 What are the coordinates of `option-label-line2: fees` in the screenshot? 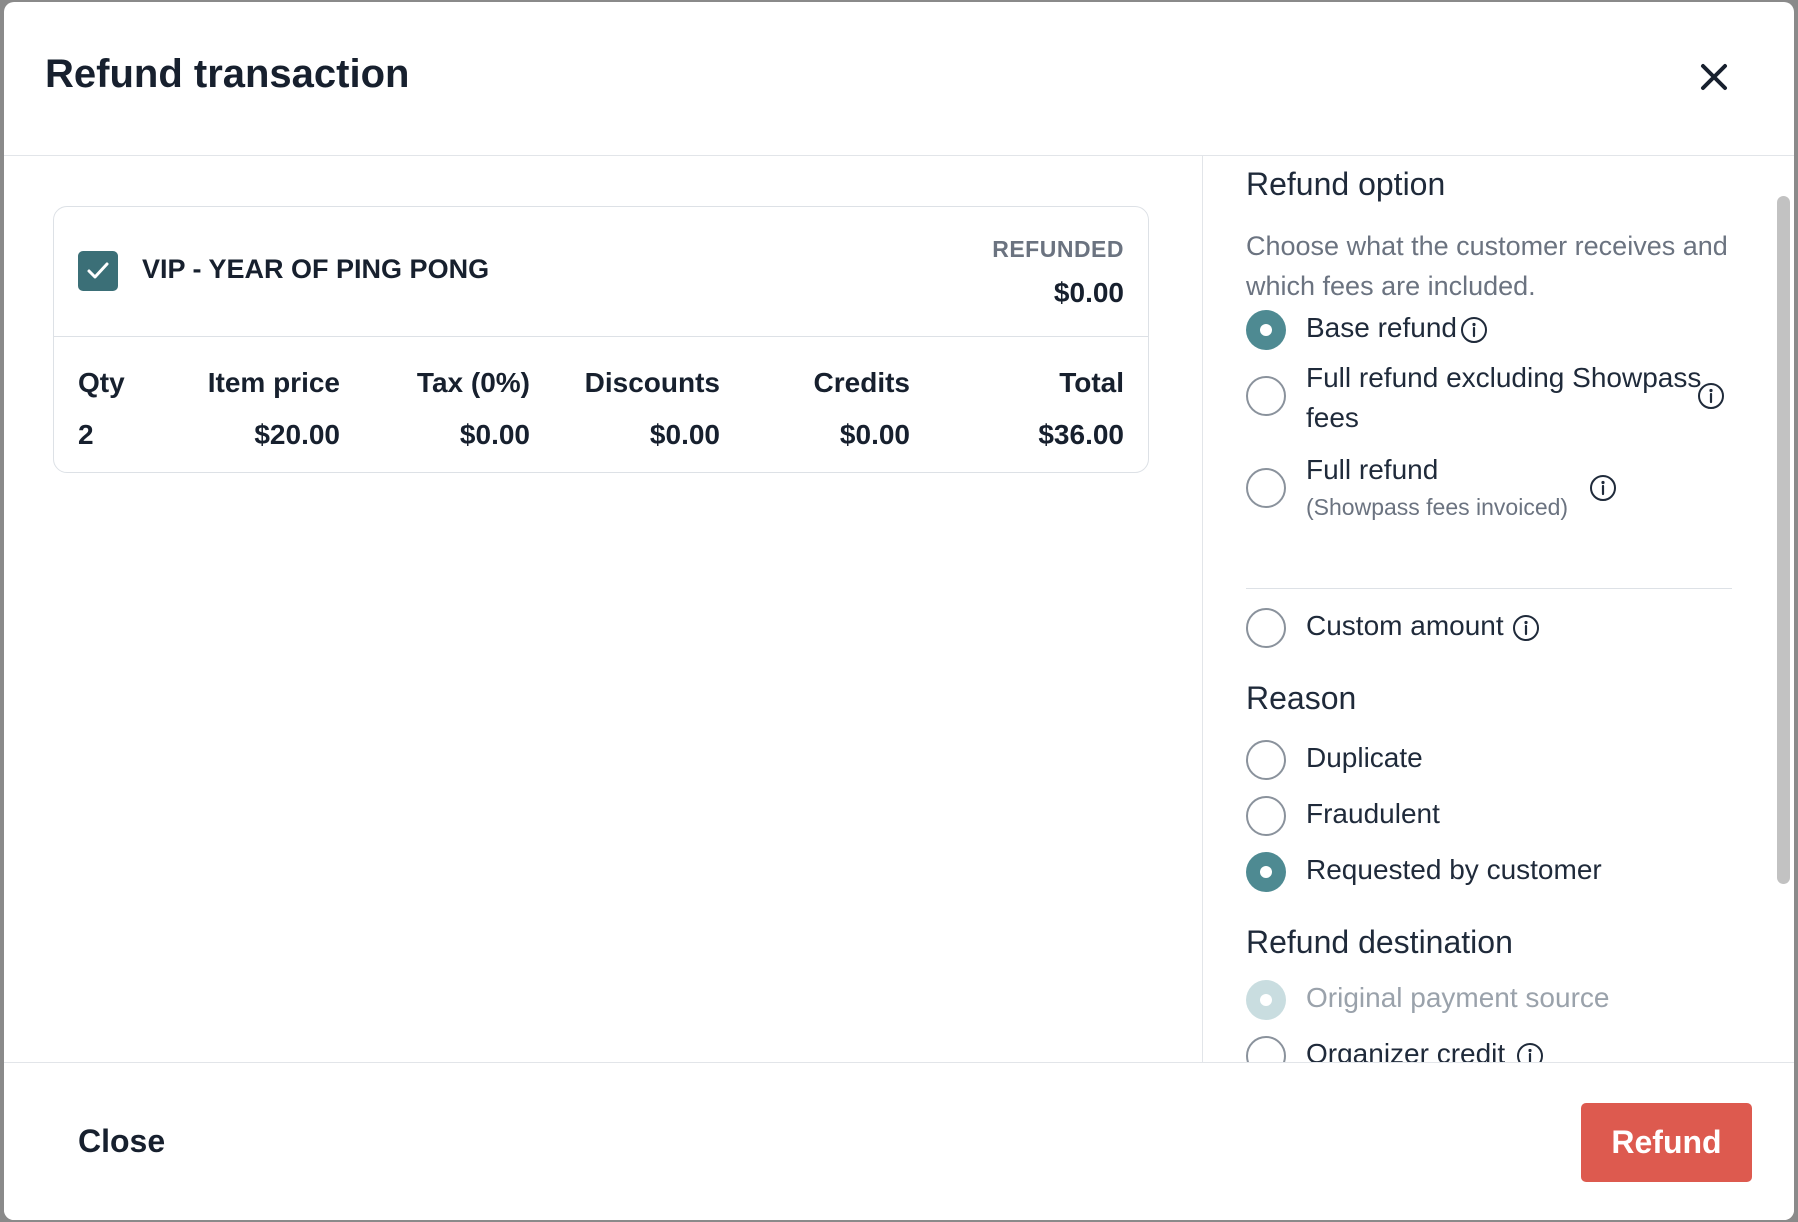 It's located at (1332, 417).